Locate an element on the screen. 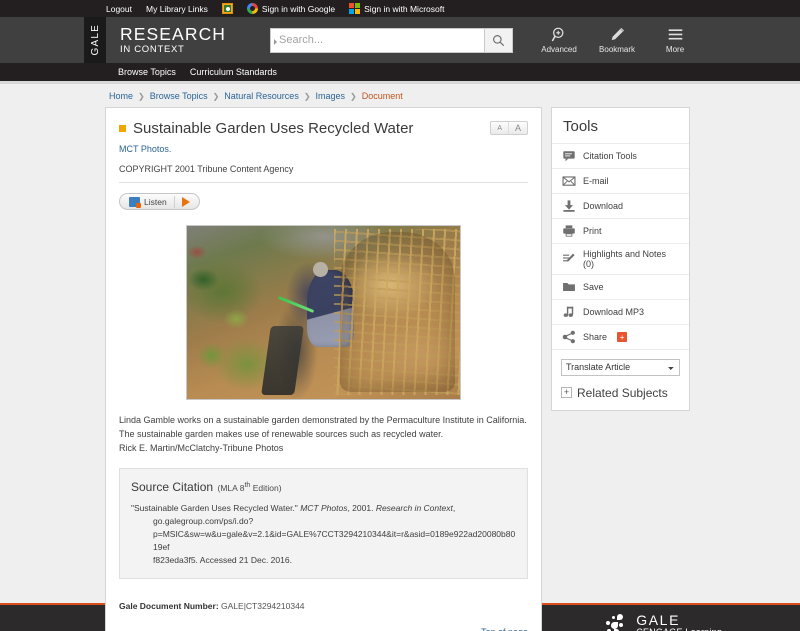  more-menu-button: More is located at coordinates (675, 40).